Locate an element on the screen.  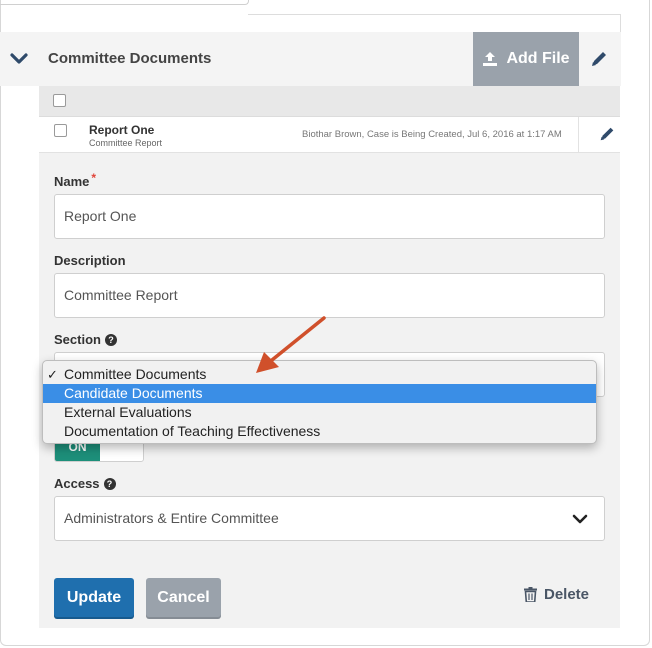
right-divider is located at coordinates (620, 23).